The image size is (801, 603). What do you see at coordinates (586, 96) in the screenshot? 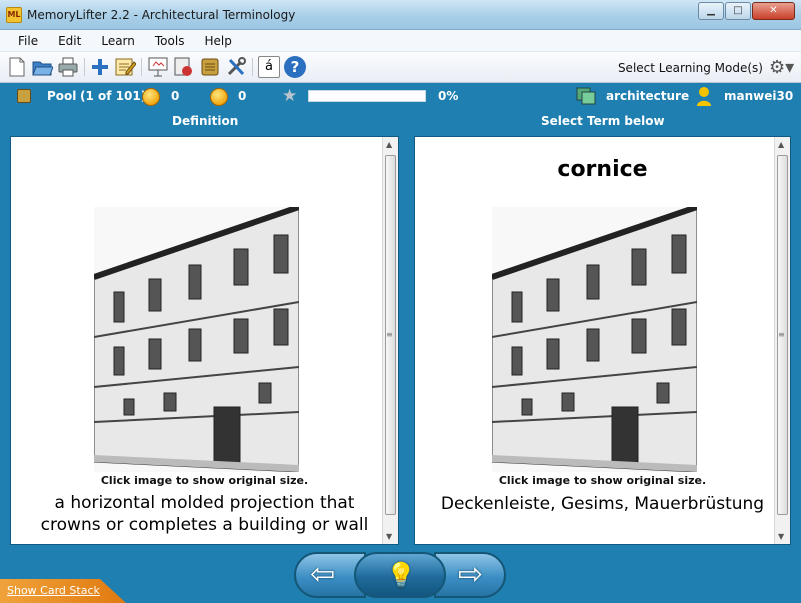
I see `dictionary-icon` at bounding box center [586, 96].